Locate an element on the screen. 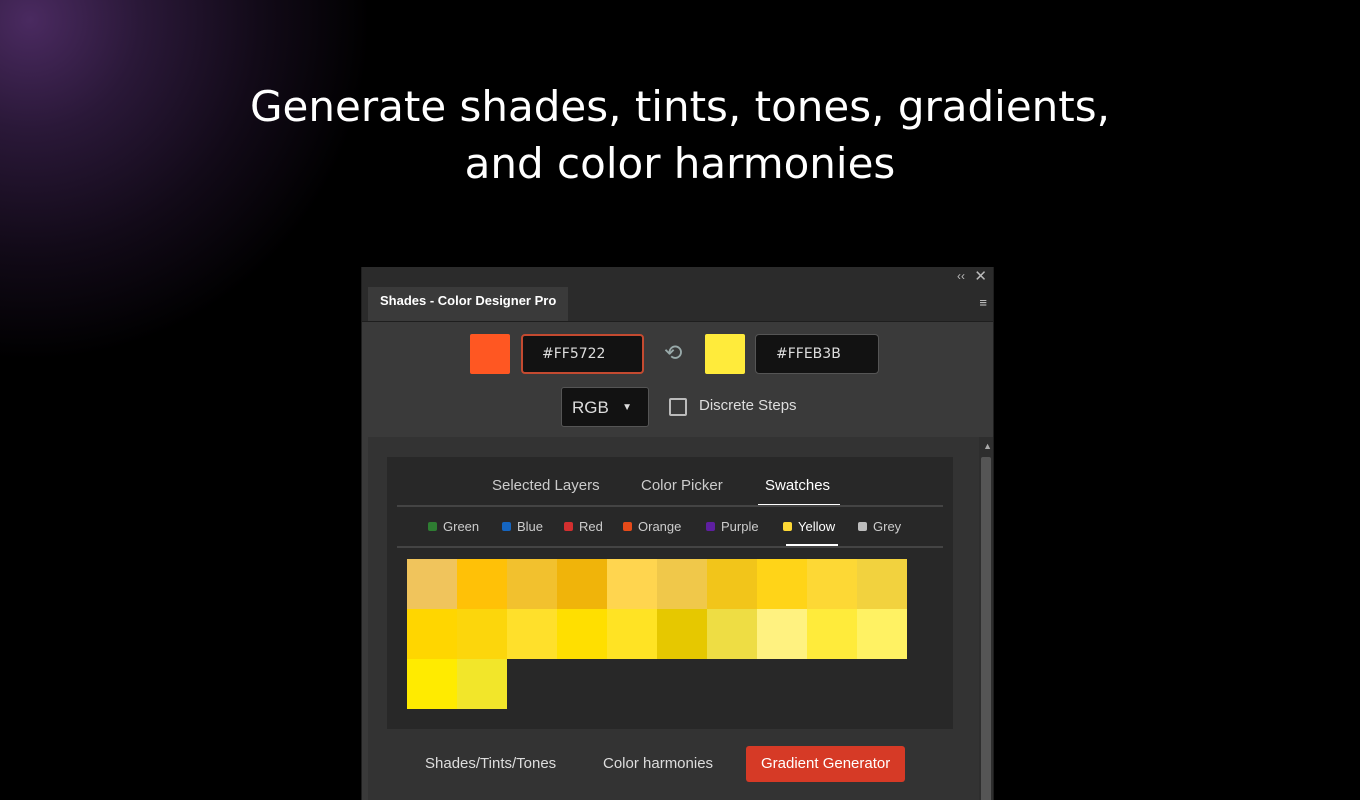 The width and height of the screenshot is (1360, 800). tab-swatches: Swatches is located at coordinates (797, 485).